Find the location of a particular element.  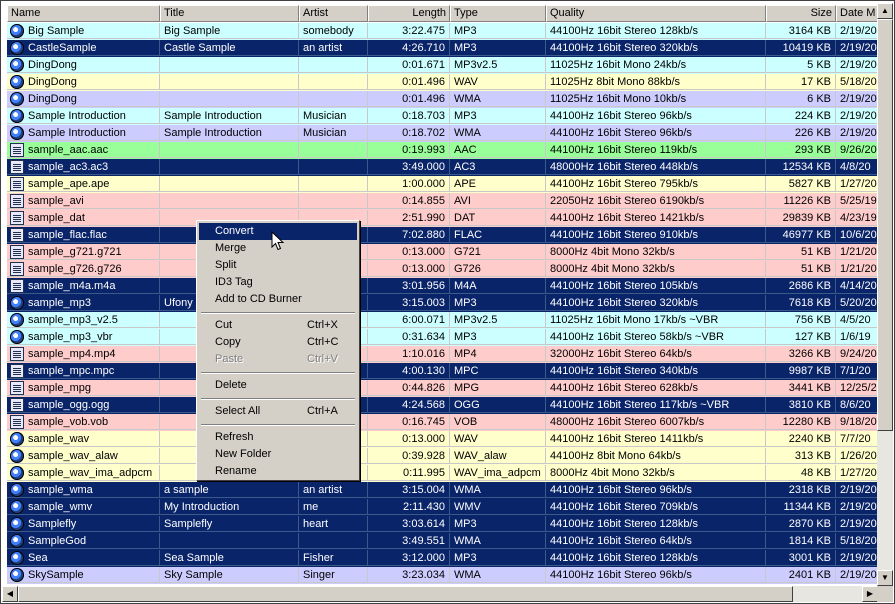

cell-date: 2/19/20 is located at coordinates (856, 524).